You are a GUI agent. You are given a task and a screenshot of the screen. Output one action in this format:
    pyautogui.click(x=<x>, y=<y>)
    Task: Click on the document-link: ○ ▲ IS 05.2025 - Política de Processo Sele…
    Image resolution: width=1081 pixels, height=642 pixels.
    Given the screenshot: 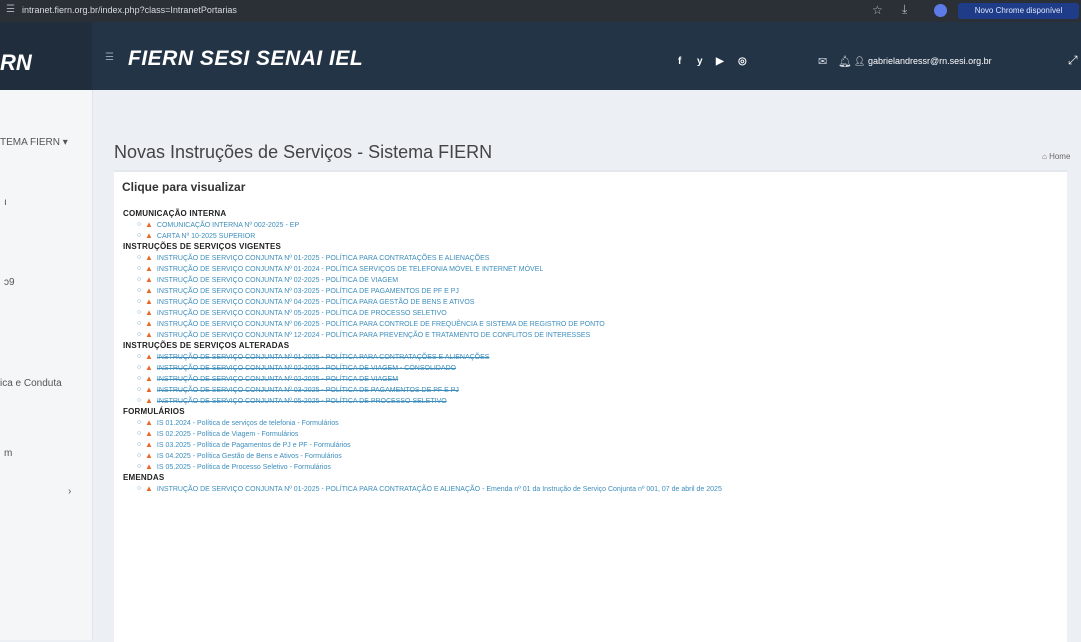 What is the action you would take?
    pyautogui.click(x=593, y=466)
    